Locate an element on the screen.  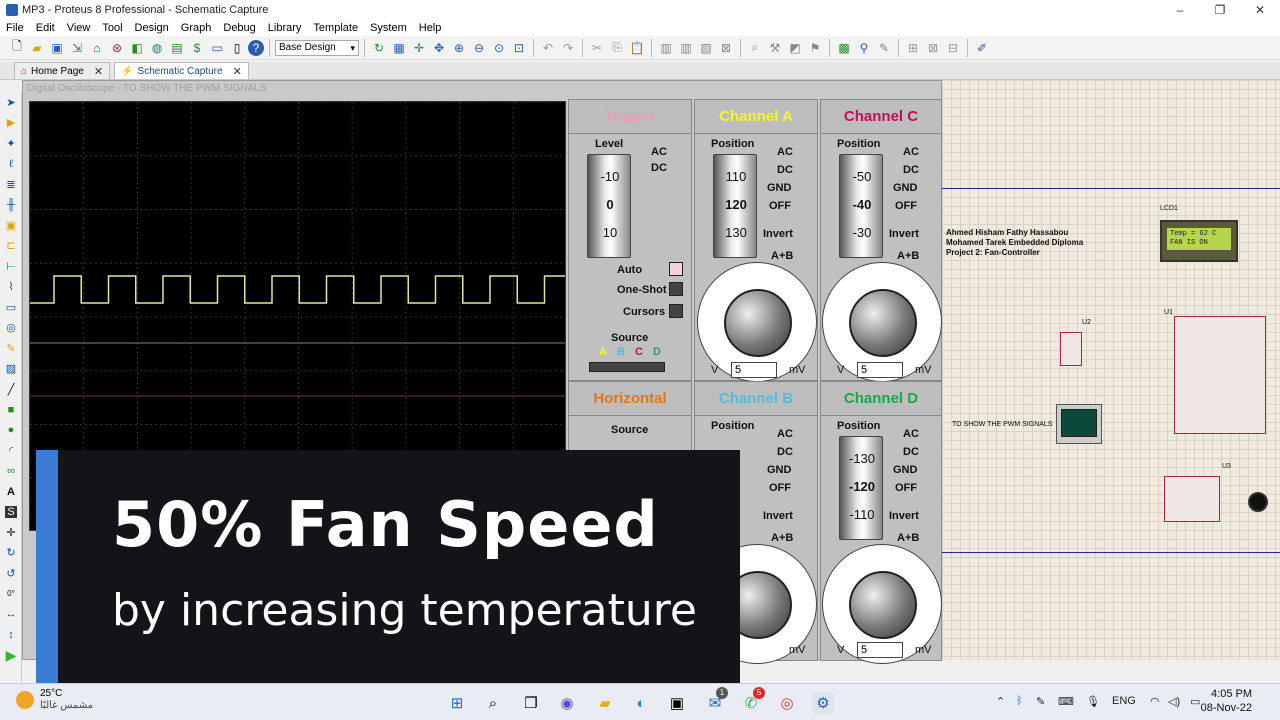
menu-design: Design is located at coordinates (152, 28).